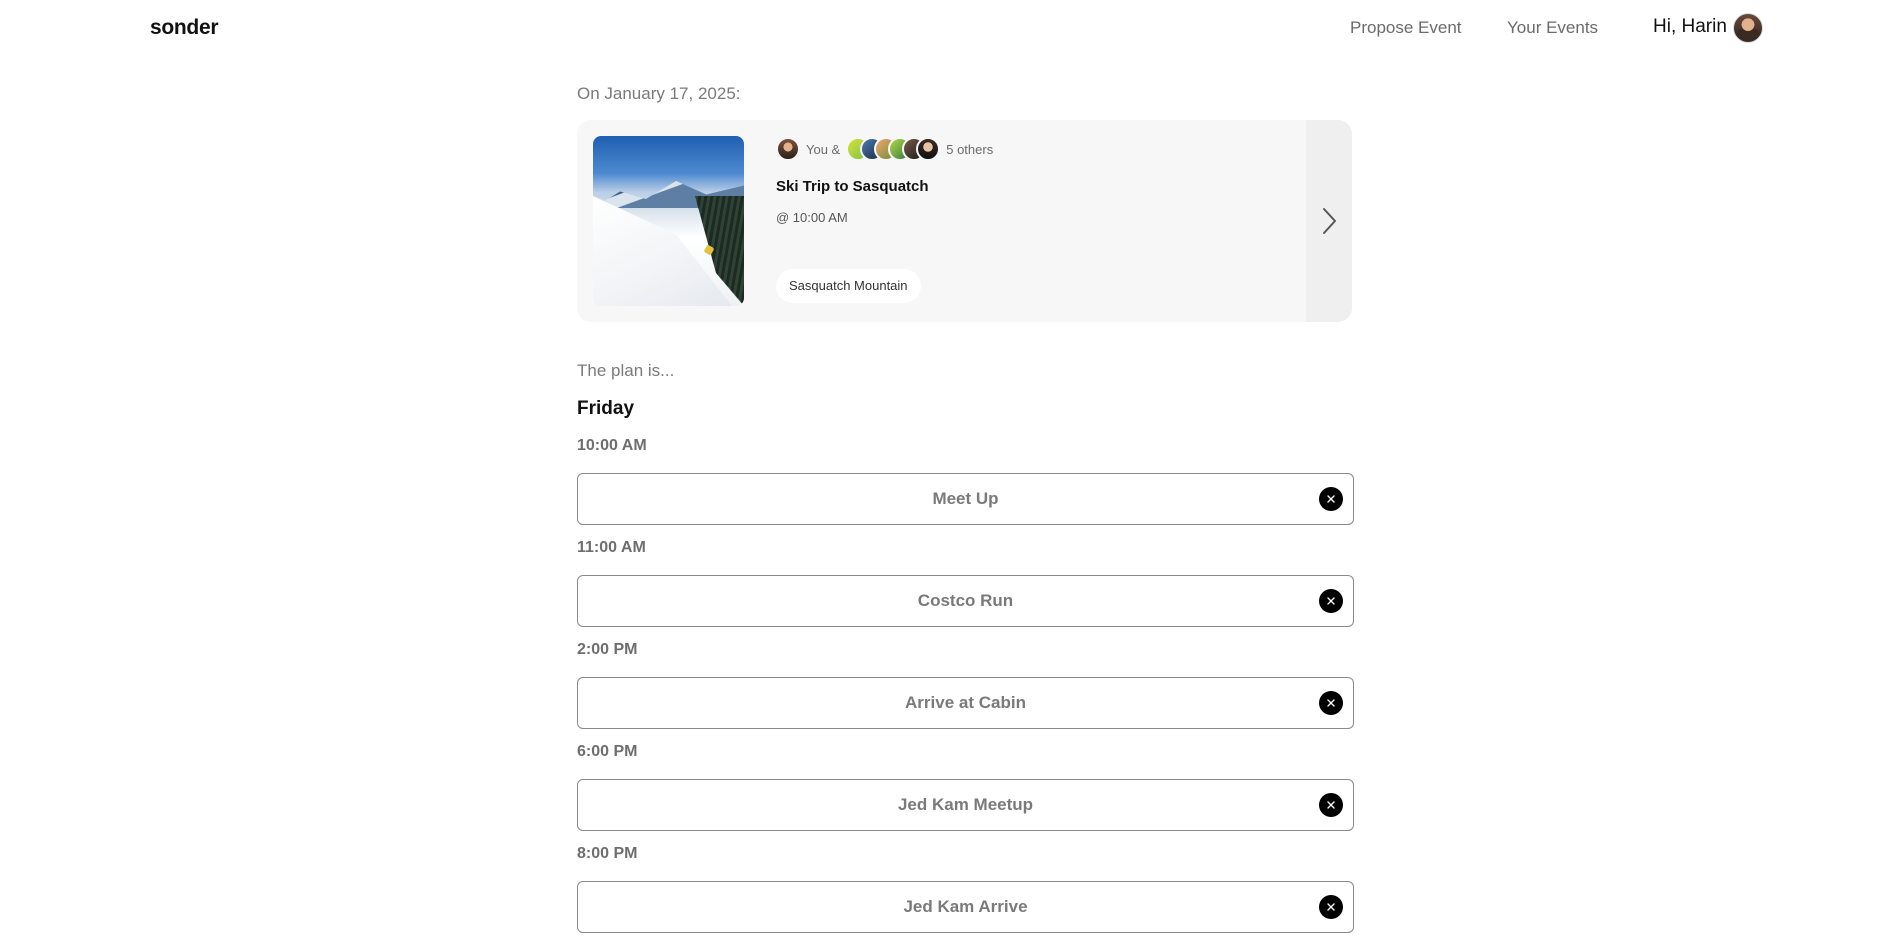 This screenshot has width=1900, height=939. I want to click on user-greeting: Hi, Harin, so click(1690, 26).